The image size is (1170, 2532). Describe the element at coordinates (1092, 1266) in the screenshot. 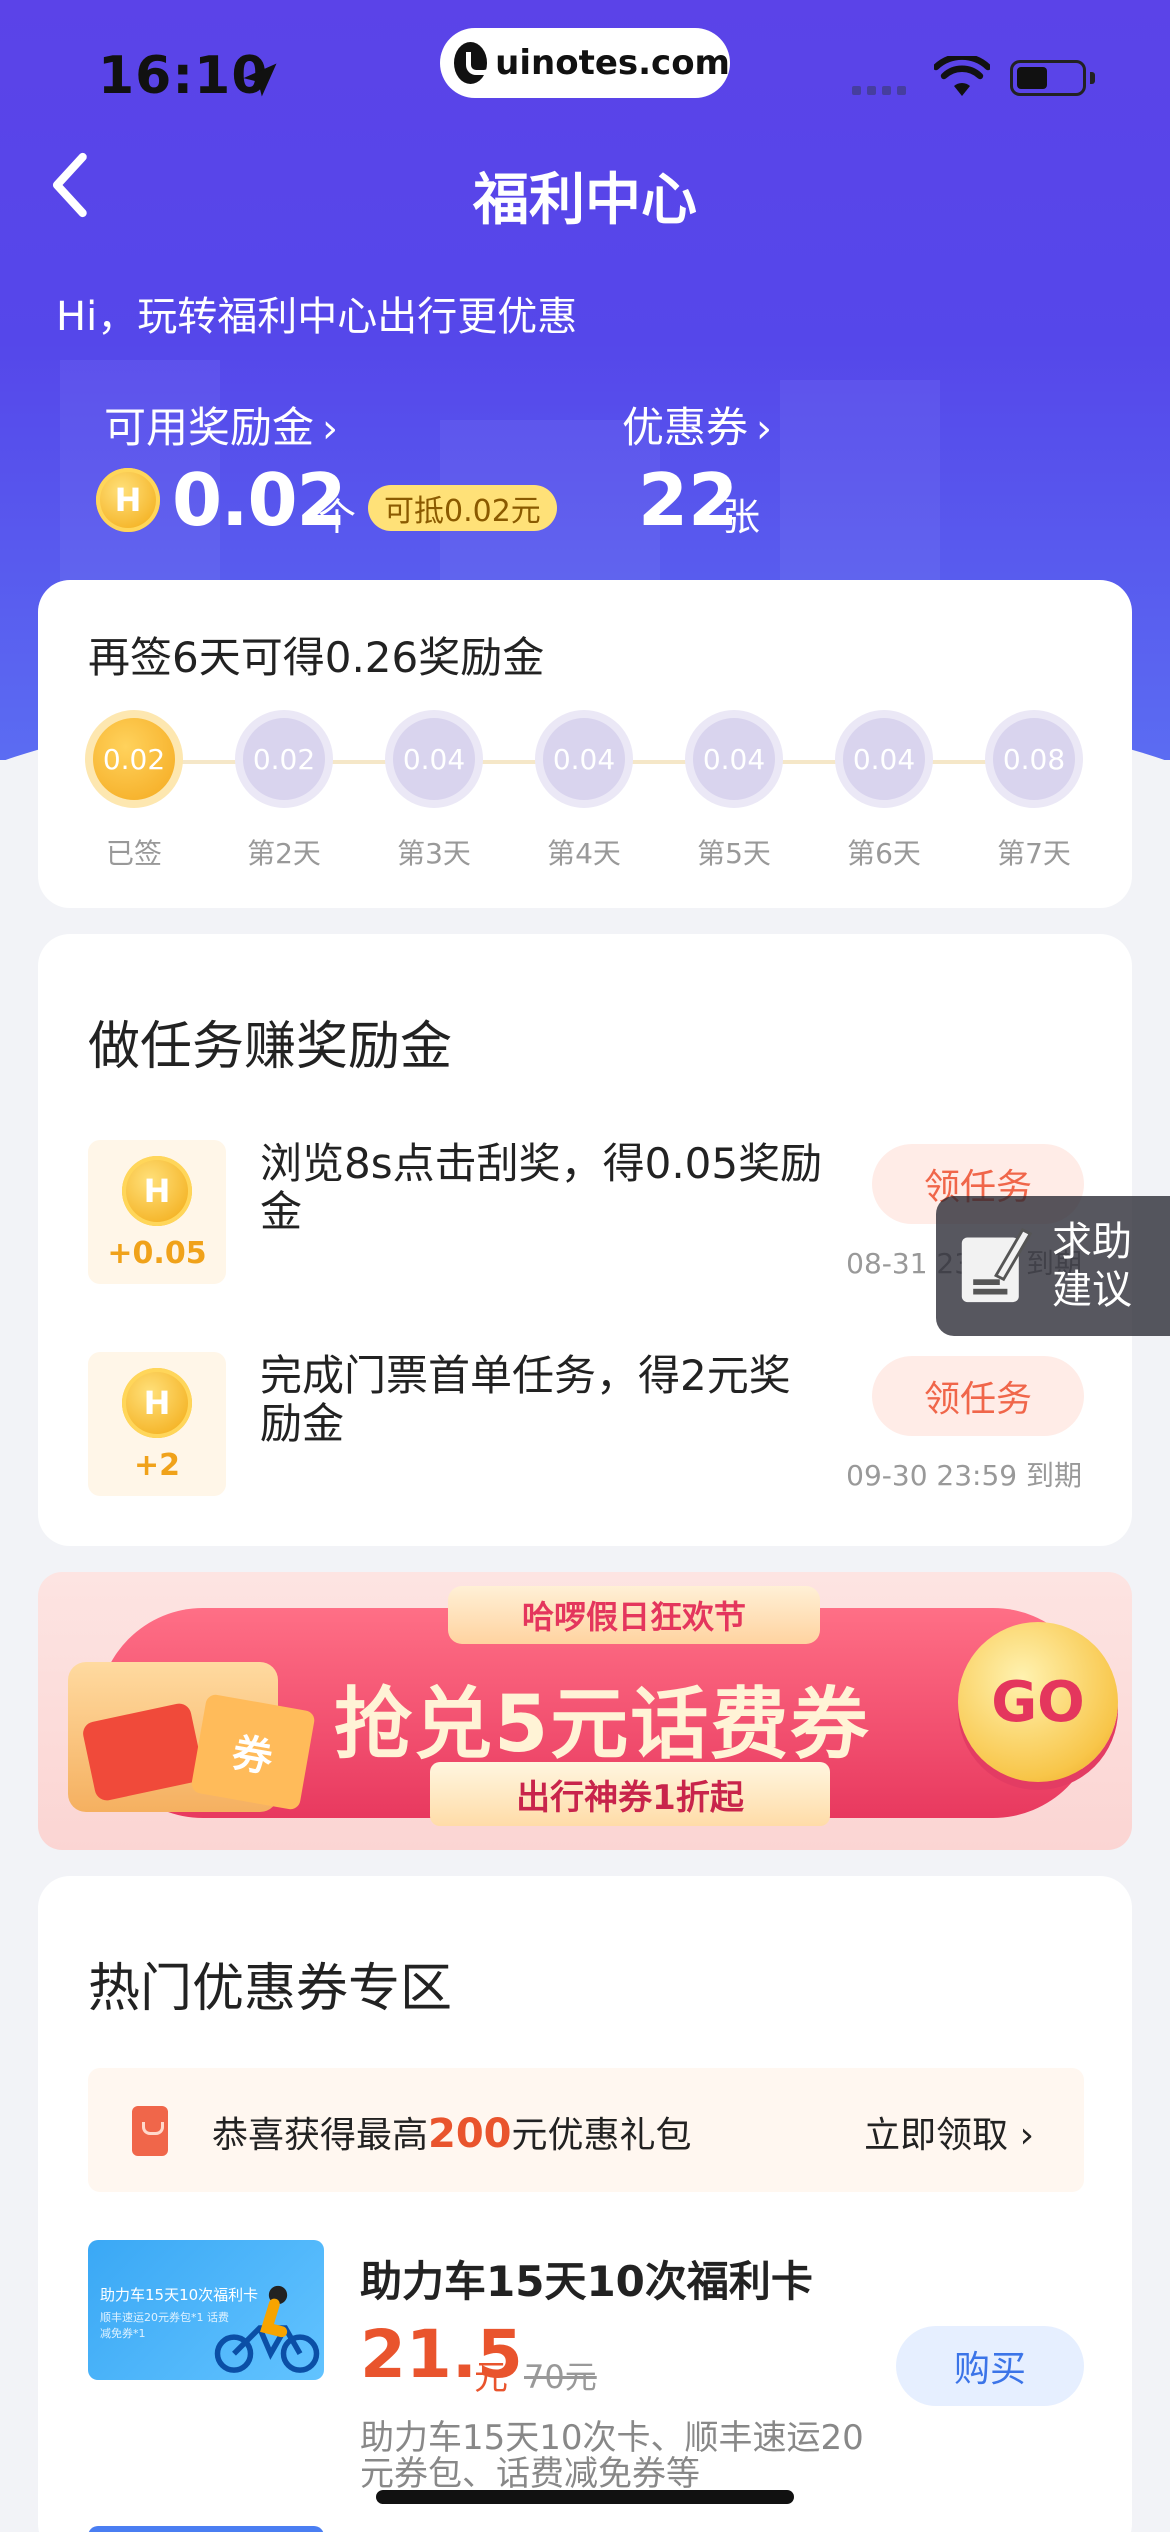

I see `help-text: 求助 建议` at that location.